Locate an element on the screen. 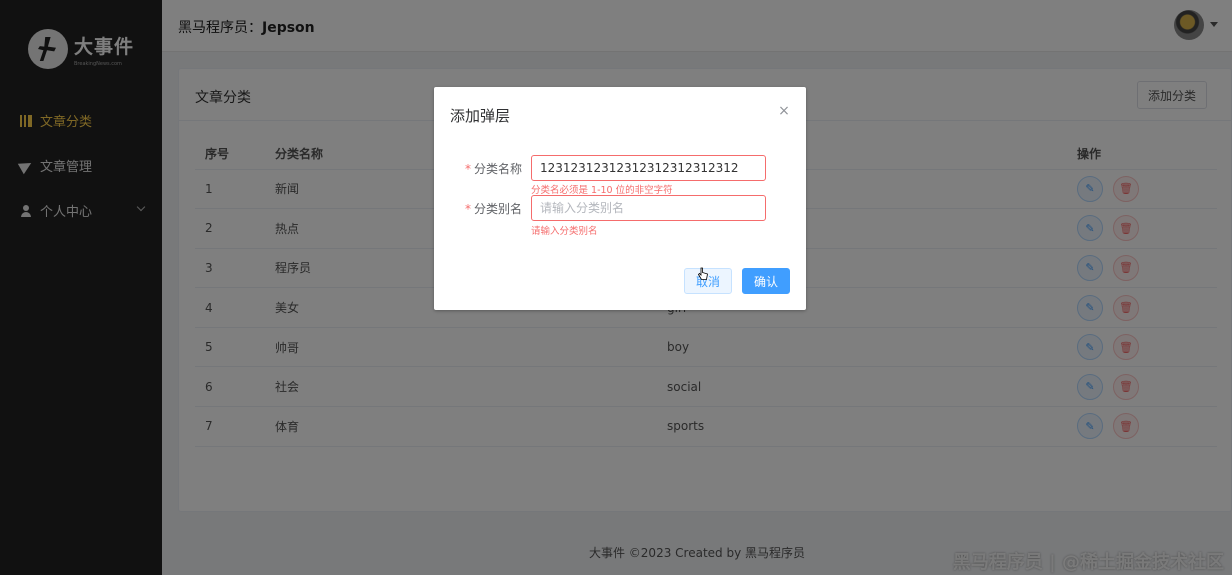  close-icon: × is located at coordinates (784, 111).